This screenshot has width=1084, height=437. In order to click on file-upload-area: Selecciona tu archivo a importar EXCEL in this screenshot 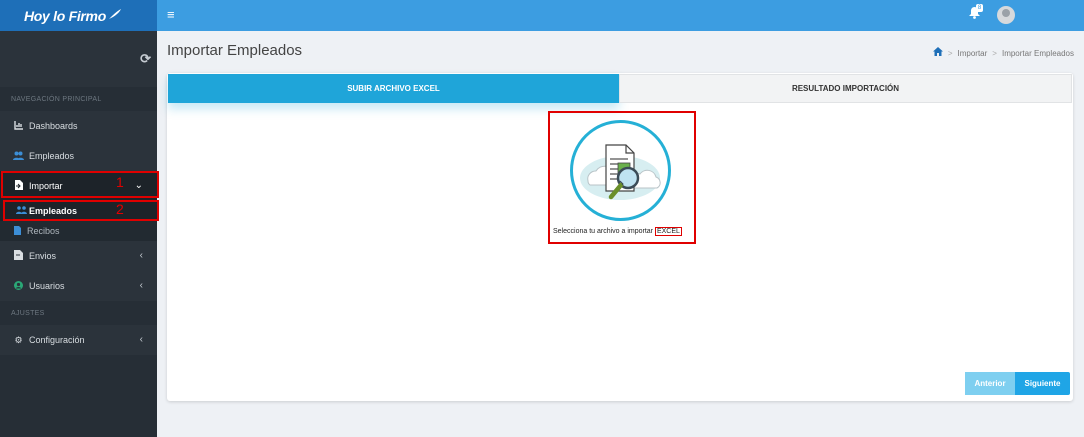, I will do `click(622, 177)`.